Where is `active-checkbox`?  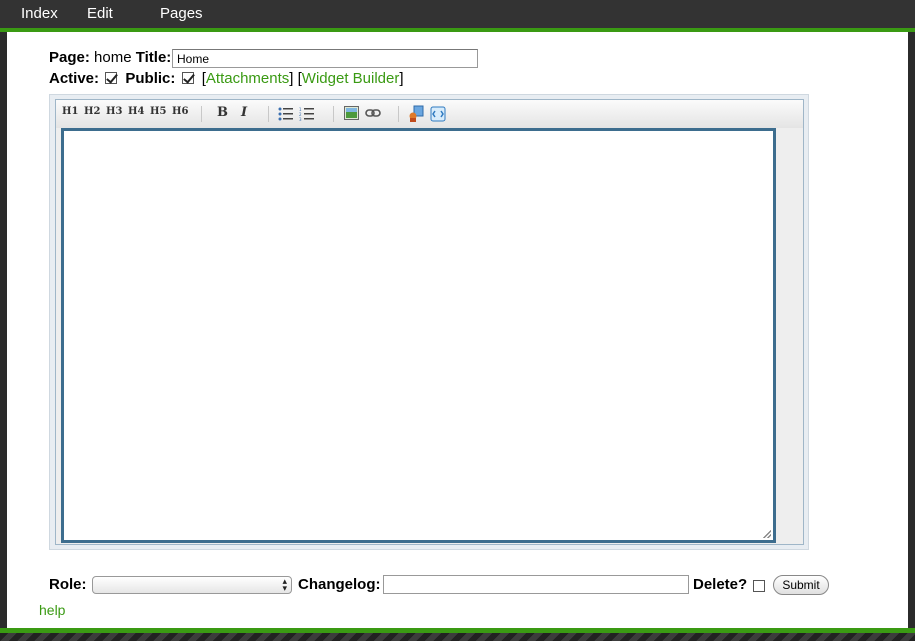 active-checkbox is located at coordinates (111, 78).